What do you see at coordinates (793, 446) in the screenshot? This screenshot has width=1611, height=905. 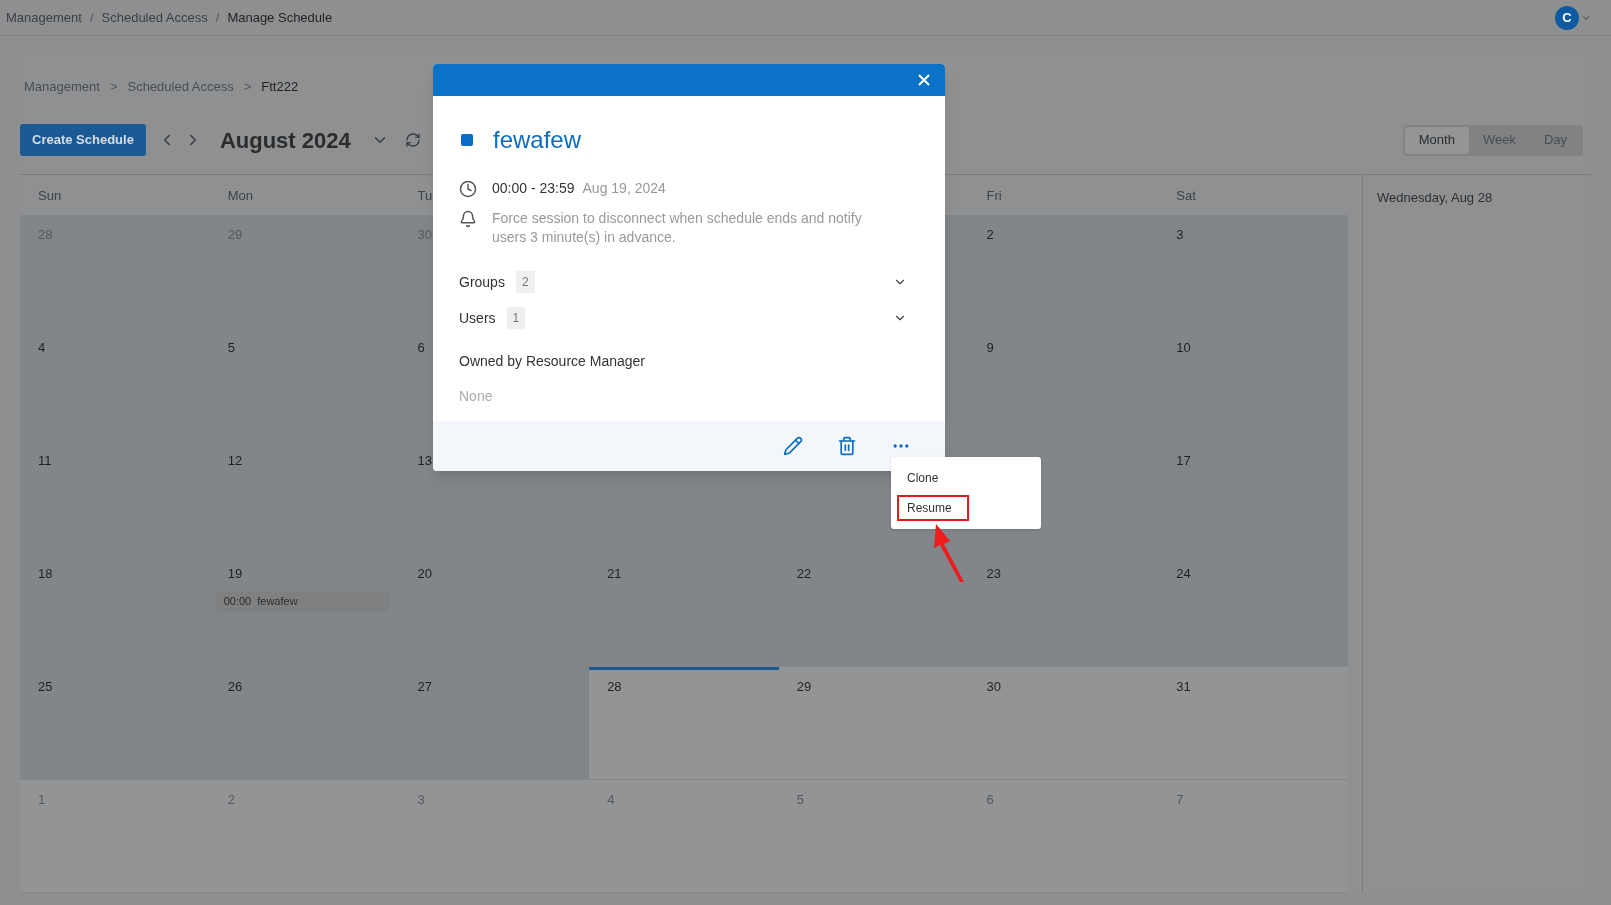 I see `edit-icon` at bounding box center [793, 446].